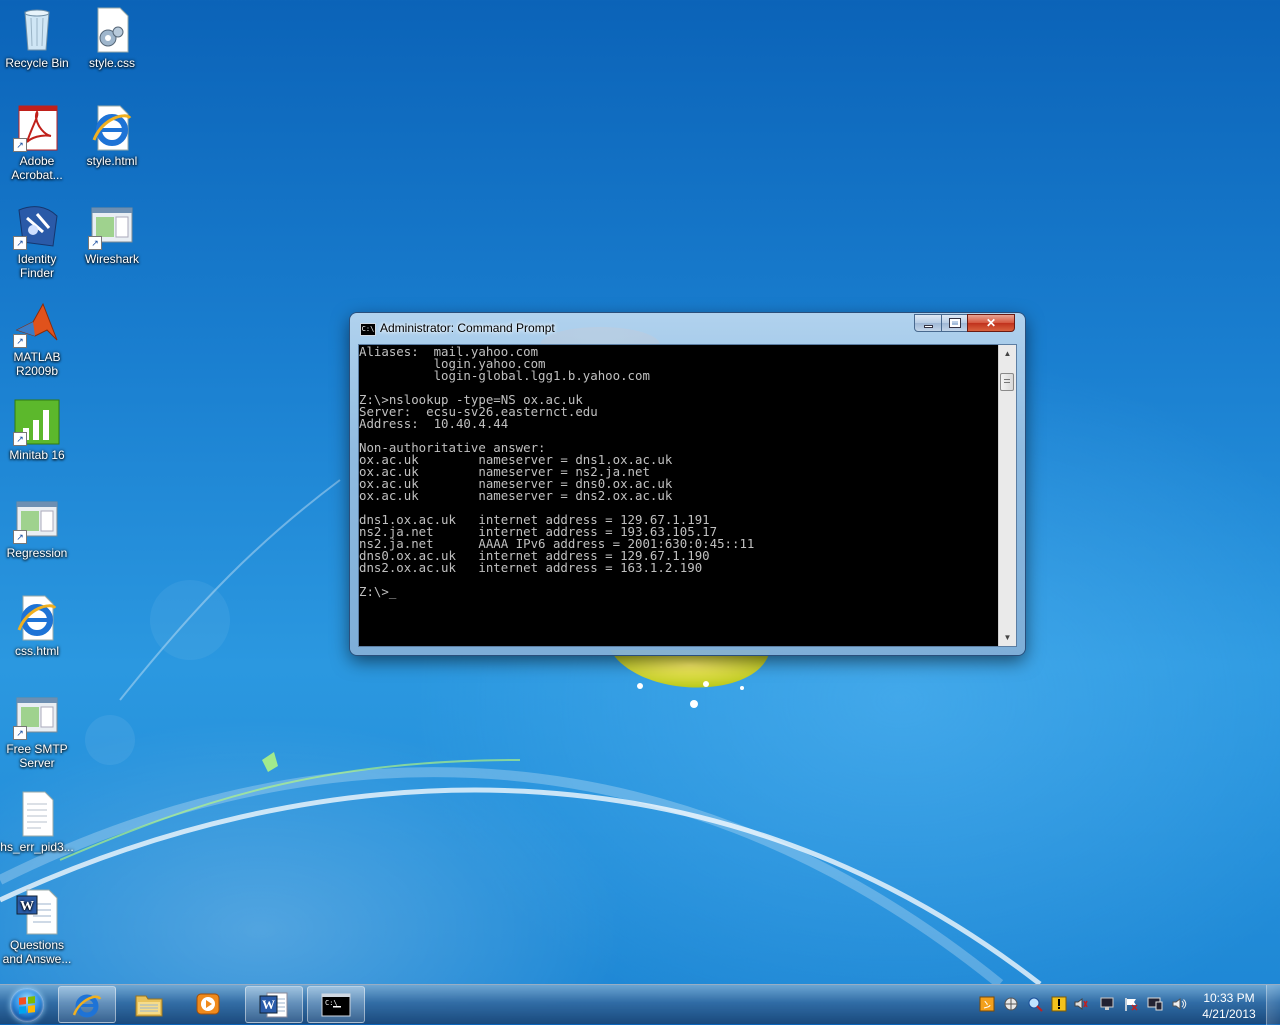 The height and width of the screenshot is (1025, 1280). Describe the element at coordinates (37, 30) in the screenshot. I see `recycle-bin-icon` at that location.